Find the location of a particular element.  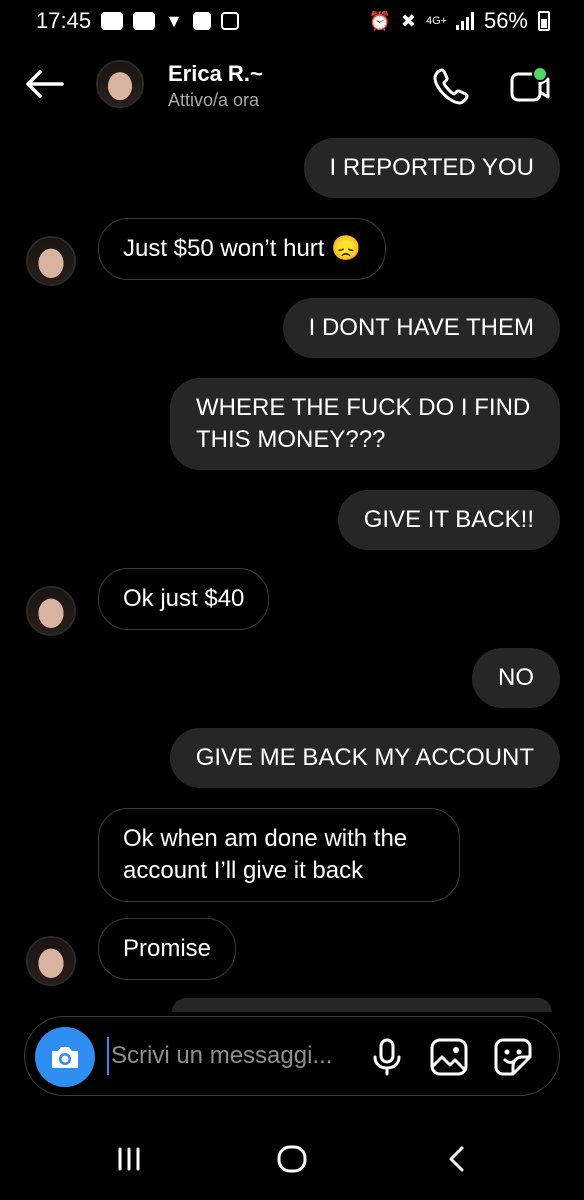

camera-icon is located at coordinates (65, 1057).